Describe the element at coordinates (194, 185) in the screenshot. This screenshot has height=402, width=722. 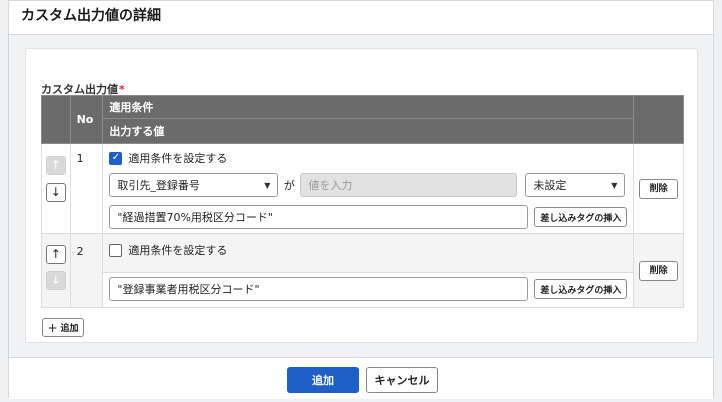
I see `condition-field-select: 取引先_登録番号 ▼` at that location.